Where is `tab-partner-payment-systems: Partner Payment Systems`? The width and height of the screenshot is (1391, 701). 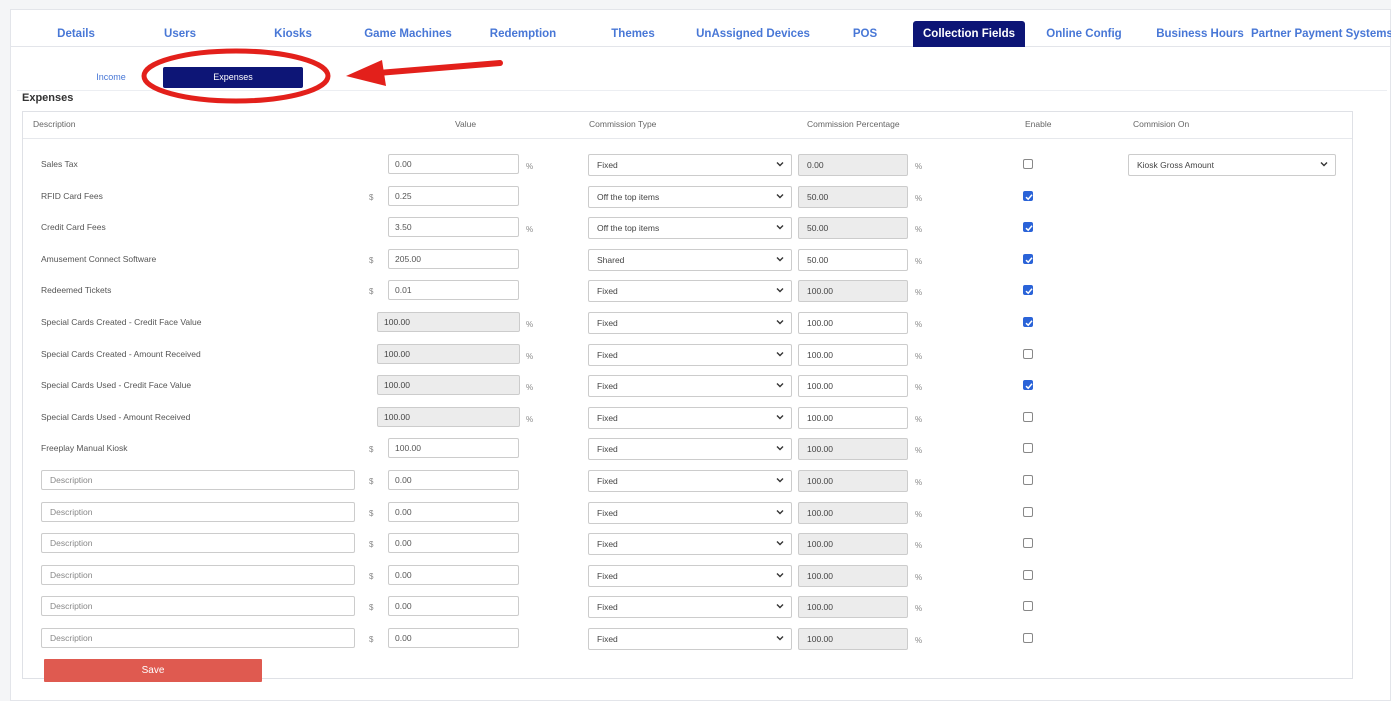
tab-partner-payment-systems: Partner Payment Systems is located at coordinates (1321, 34).